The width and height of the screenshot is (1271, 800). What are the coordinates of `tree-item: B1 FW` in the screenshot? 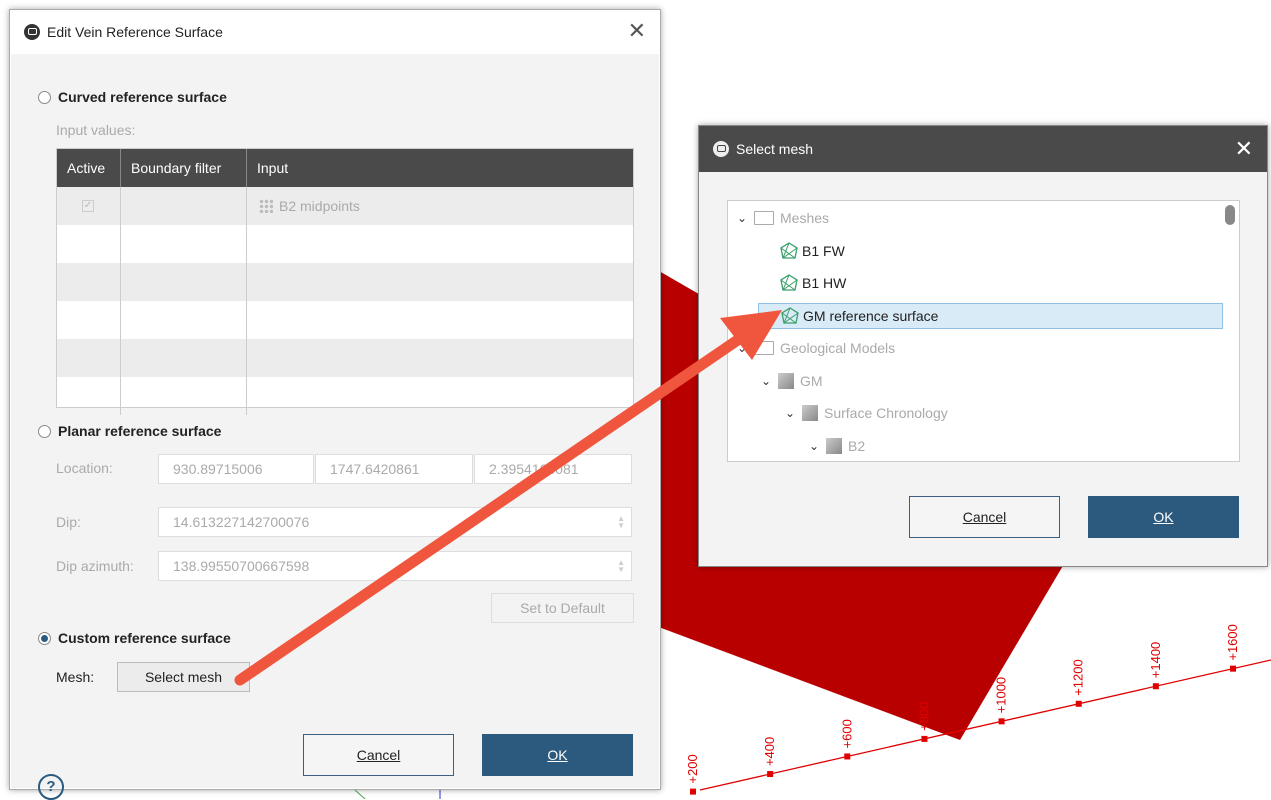 It's located at (801, 251).